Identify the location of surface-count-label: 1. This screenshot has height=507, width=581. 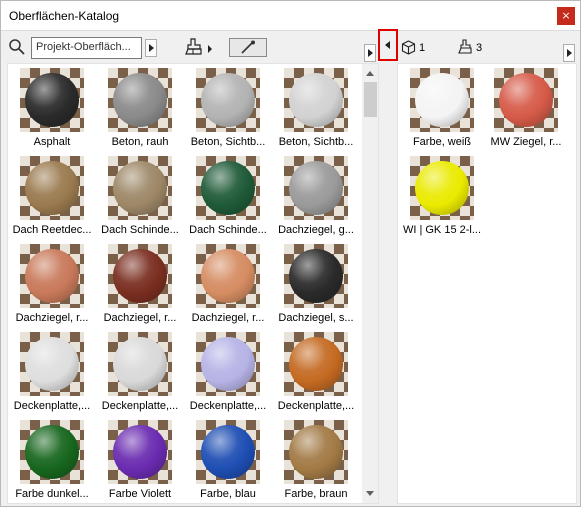
(422, 48).